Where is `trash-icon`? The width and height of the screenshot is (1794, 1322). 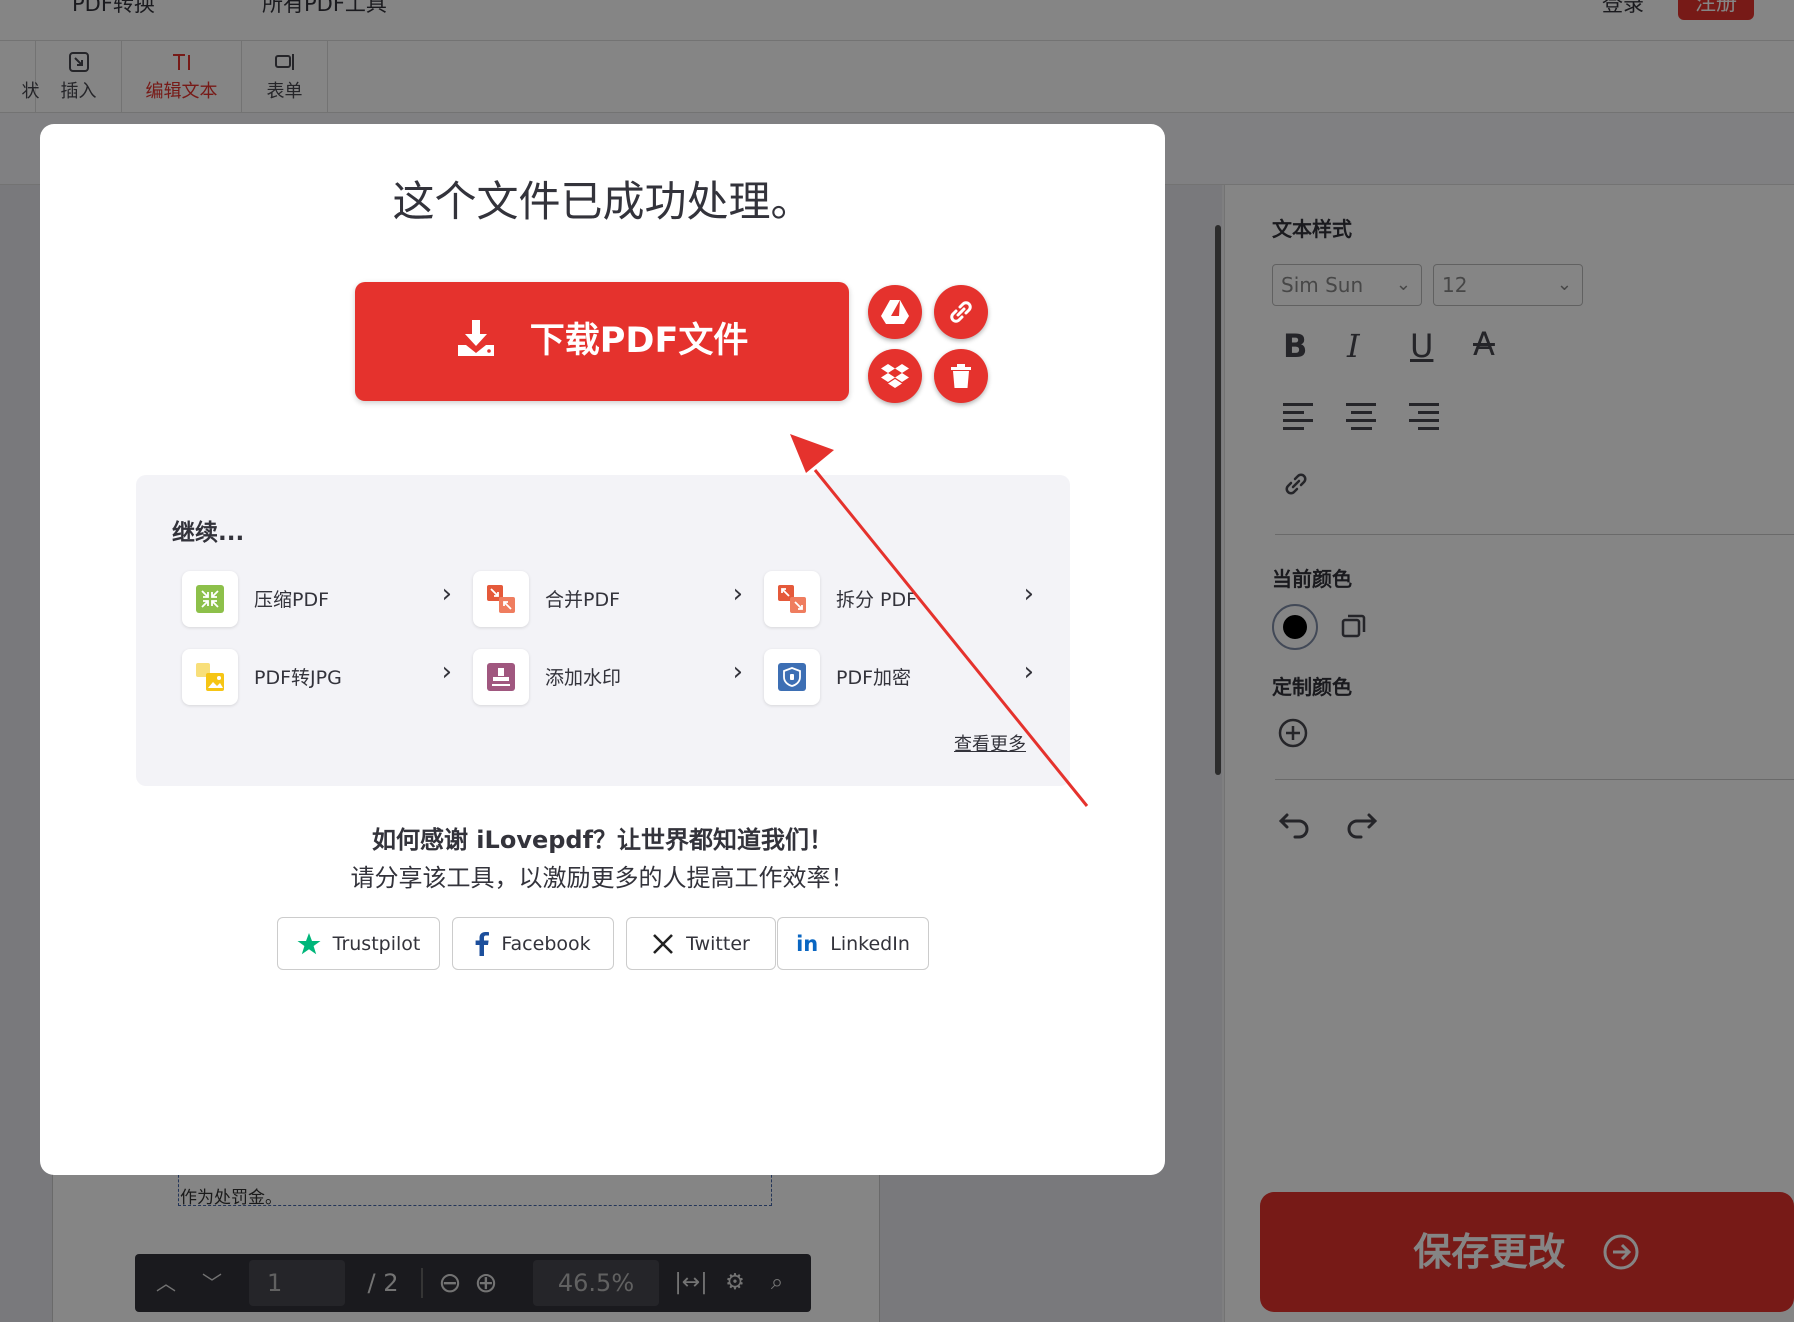
trash-icon is located at coordinates (961, 376).